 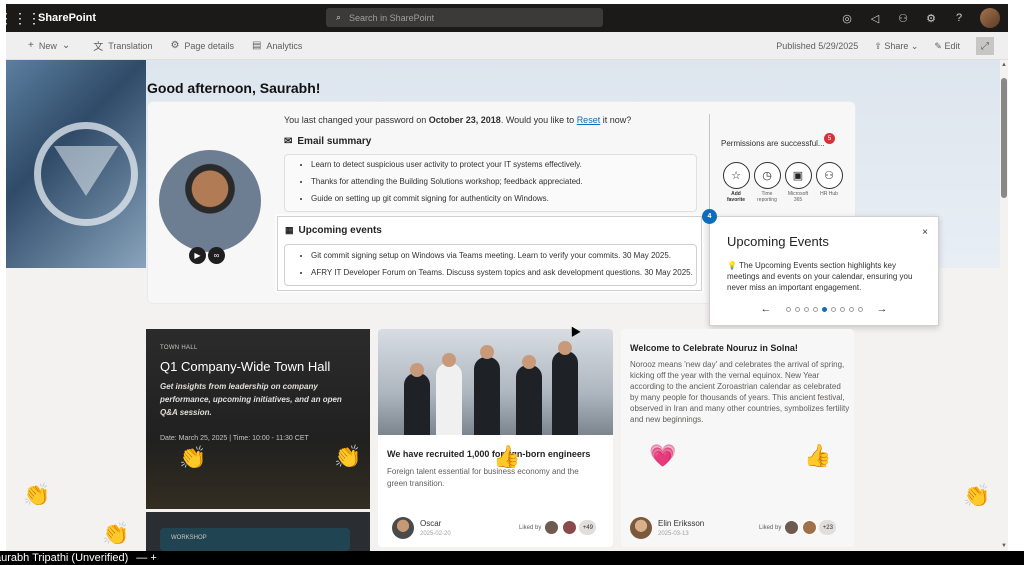 What do you see at coordinates (985, 46) in the screenshot?
I see `expand-icon: ⤢` at bounding box center [985, 46].